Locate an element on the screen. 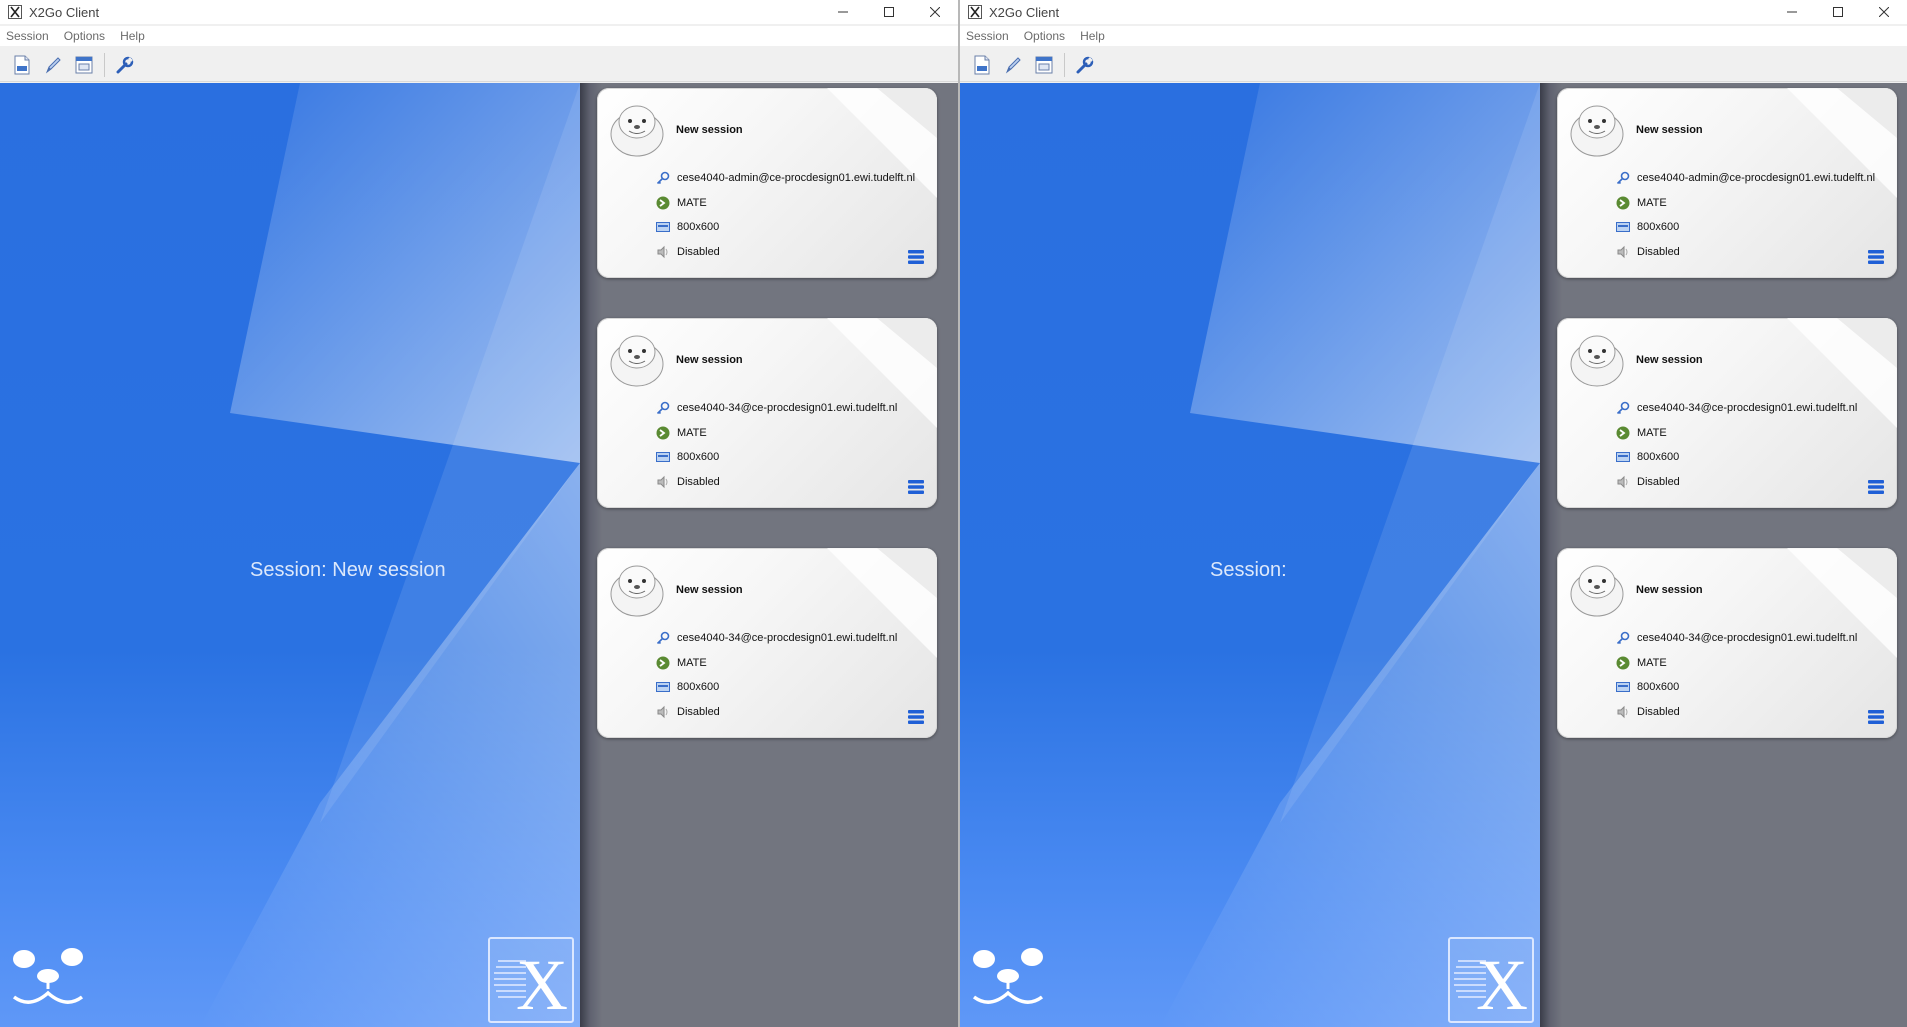 The image size is (1907, 1027). sound-icon is located at coordinates (1623, 252).